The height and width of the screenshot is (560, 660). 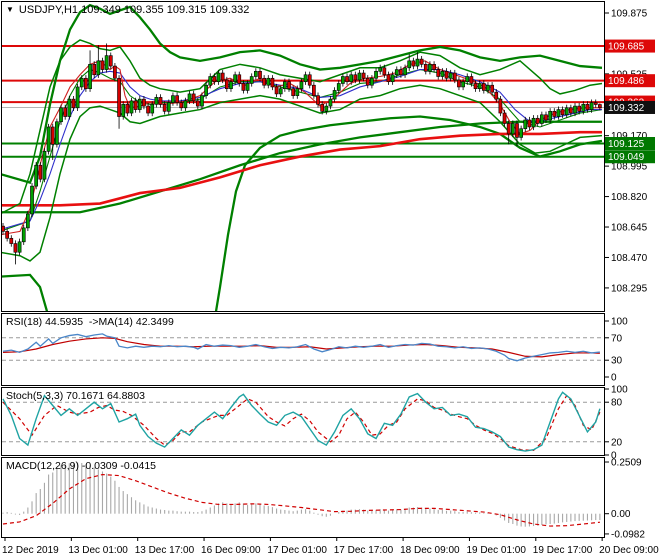 What do you see at coordinates (629, 228) in the screenshot?
I see `price-axis-label: 108.645` at bounding box center [629, 228].